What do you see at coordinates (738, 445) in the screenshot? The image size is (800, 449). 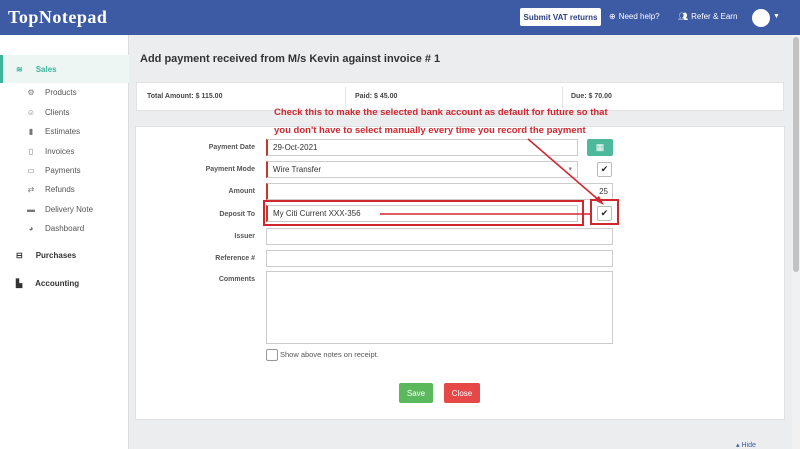 I see `chevron-up-icon: ▴` at bounding box center [738, 445].